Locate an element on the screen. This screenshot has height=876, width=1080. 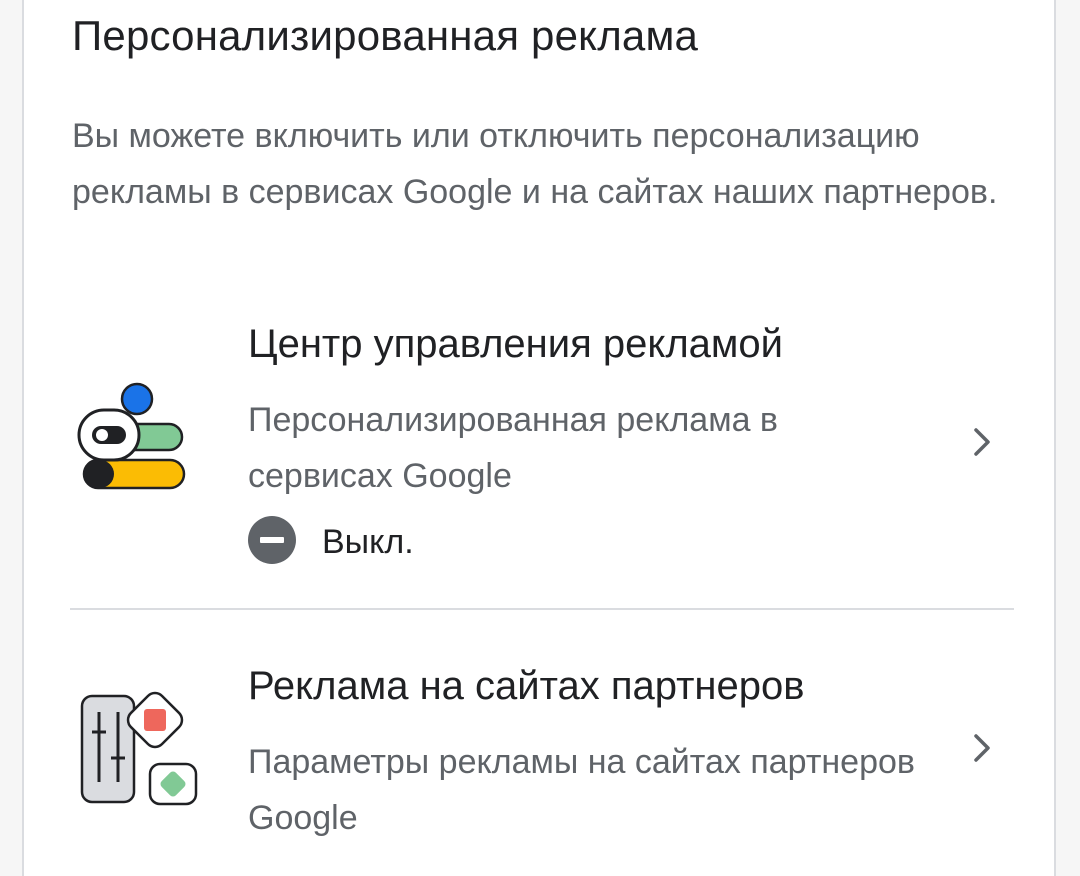
status-text: Выкл. is located at coordinates (368, 541).